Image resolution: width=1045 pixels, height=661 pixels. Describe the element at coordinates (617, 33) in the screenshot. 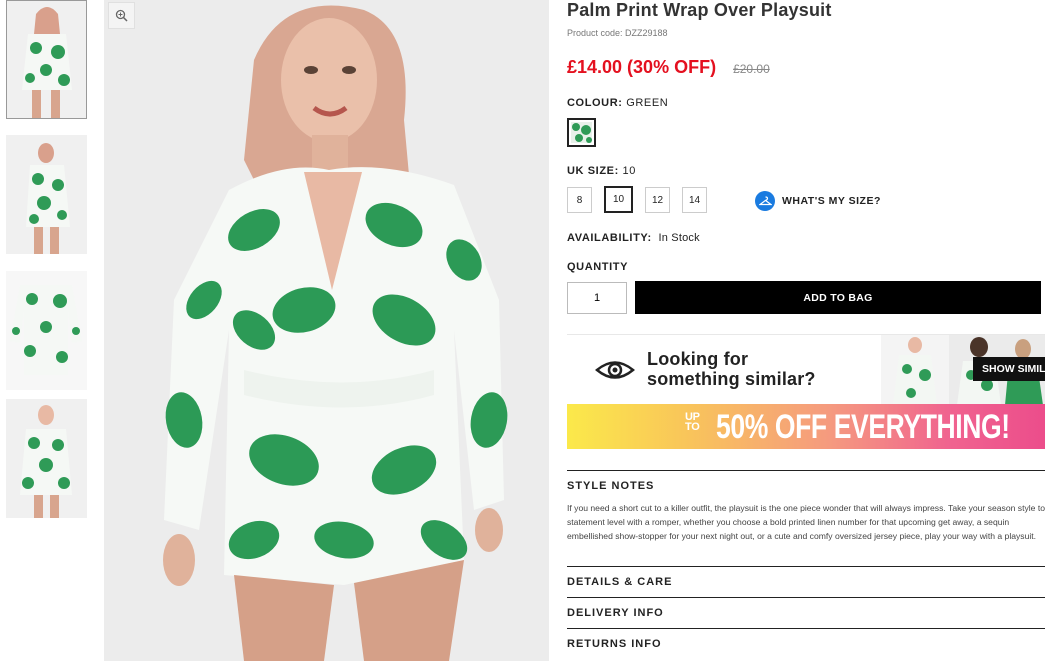

I see `product-code: Product code: DZZ29188` at that location.